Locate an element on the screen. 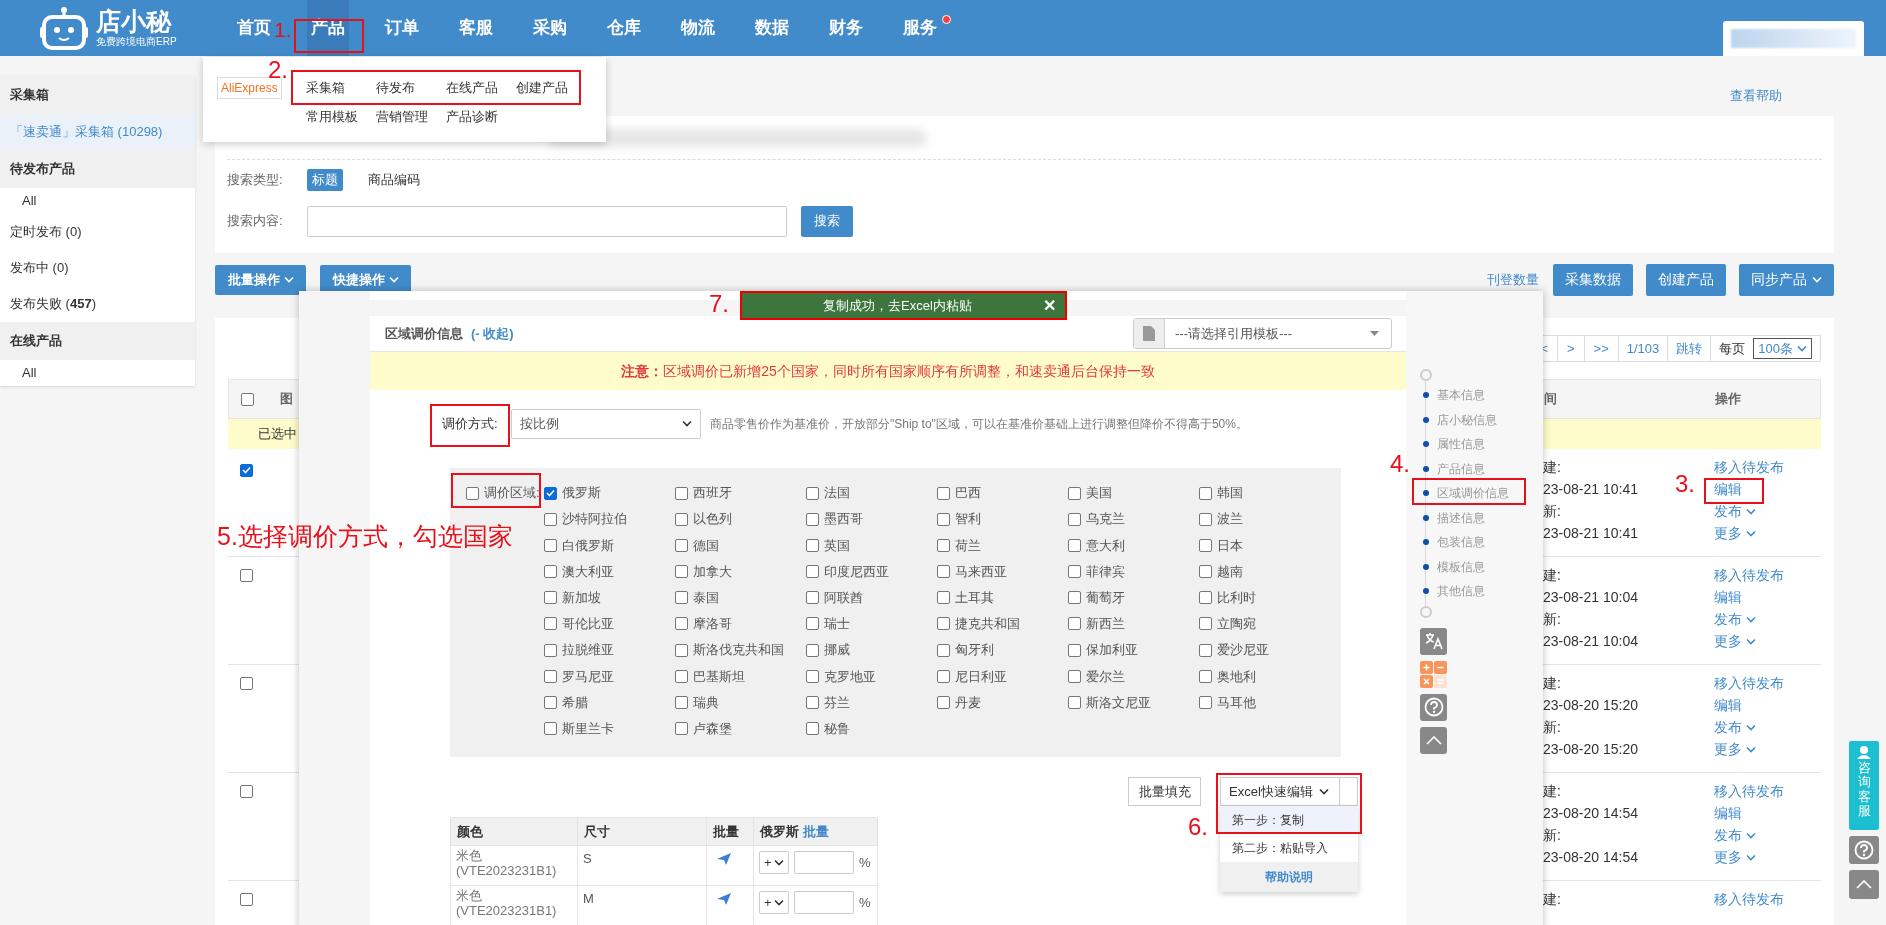 The width and height of the screenshot is (1886, 925). checkbox-label: 俄罗斯 is located at coordinates (581, 493).